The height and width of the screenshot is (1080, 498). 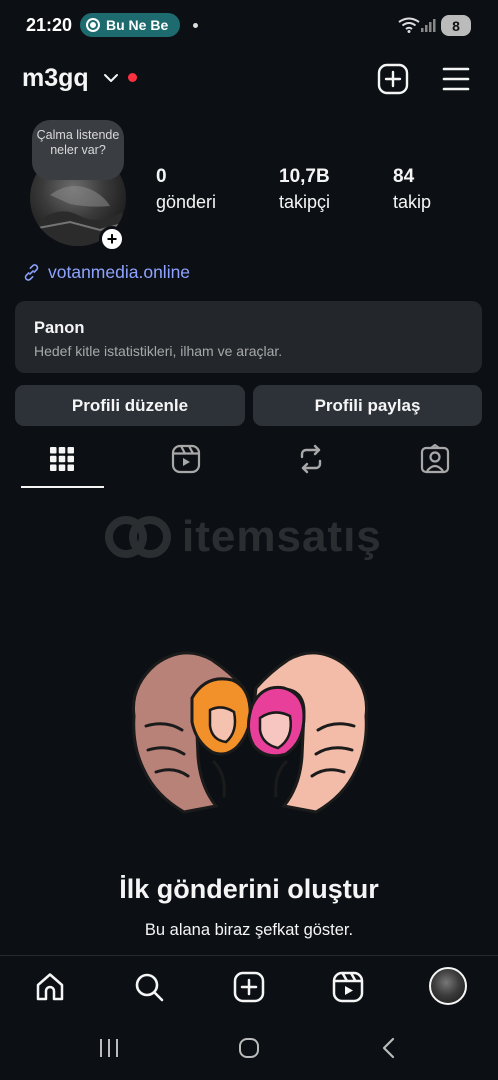 I want to click on notification-app-icon, so click(x=93, y=25).